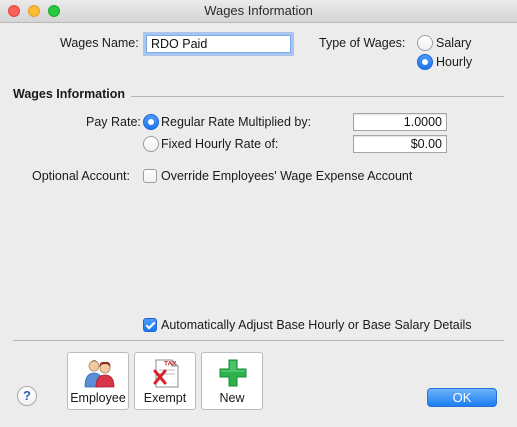 This screenshot has height=427, width=517. I want to click on new-button-label: New, so click(232, 398).